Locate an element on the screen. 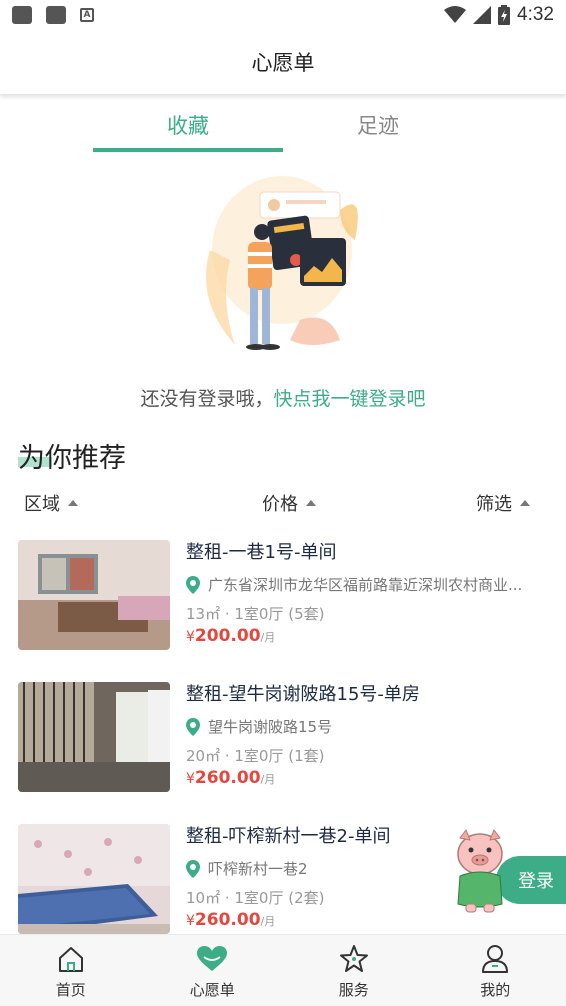 The height and width of the screenshot is (1006, 566). login-link: 快点我一键登录吧 is located at coordinates (350, 399).